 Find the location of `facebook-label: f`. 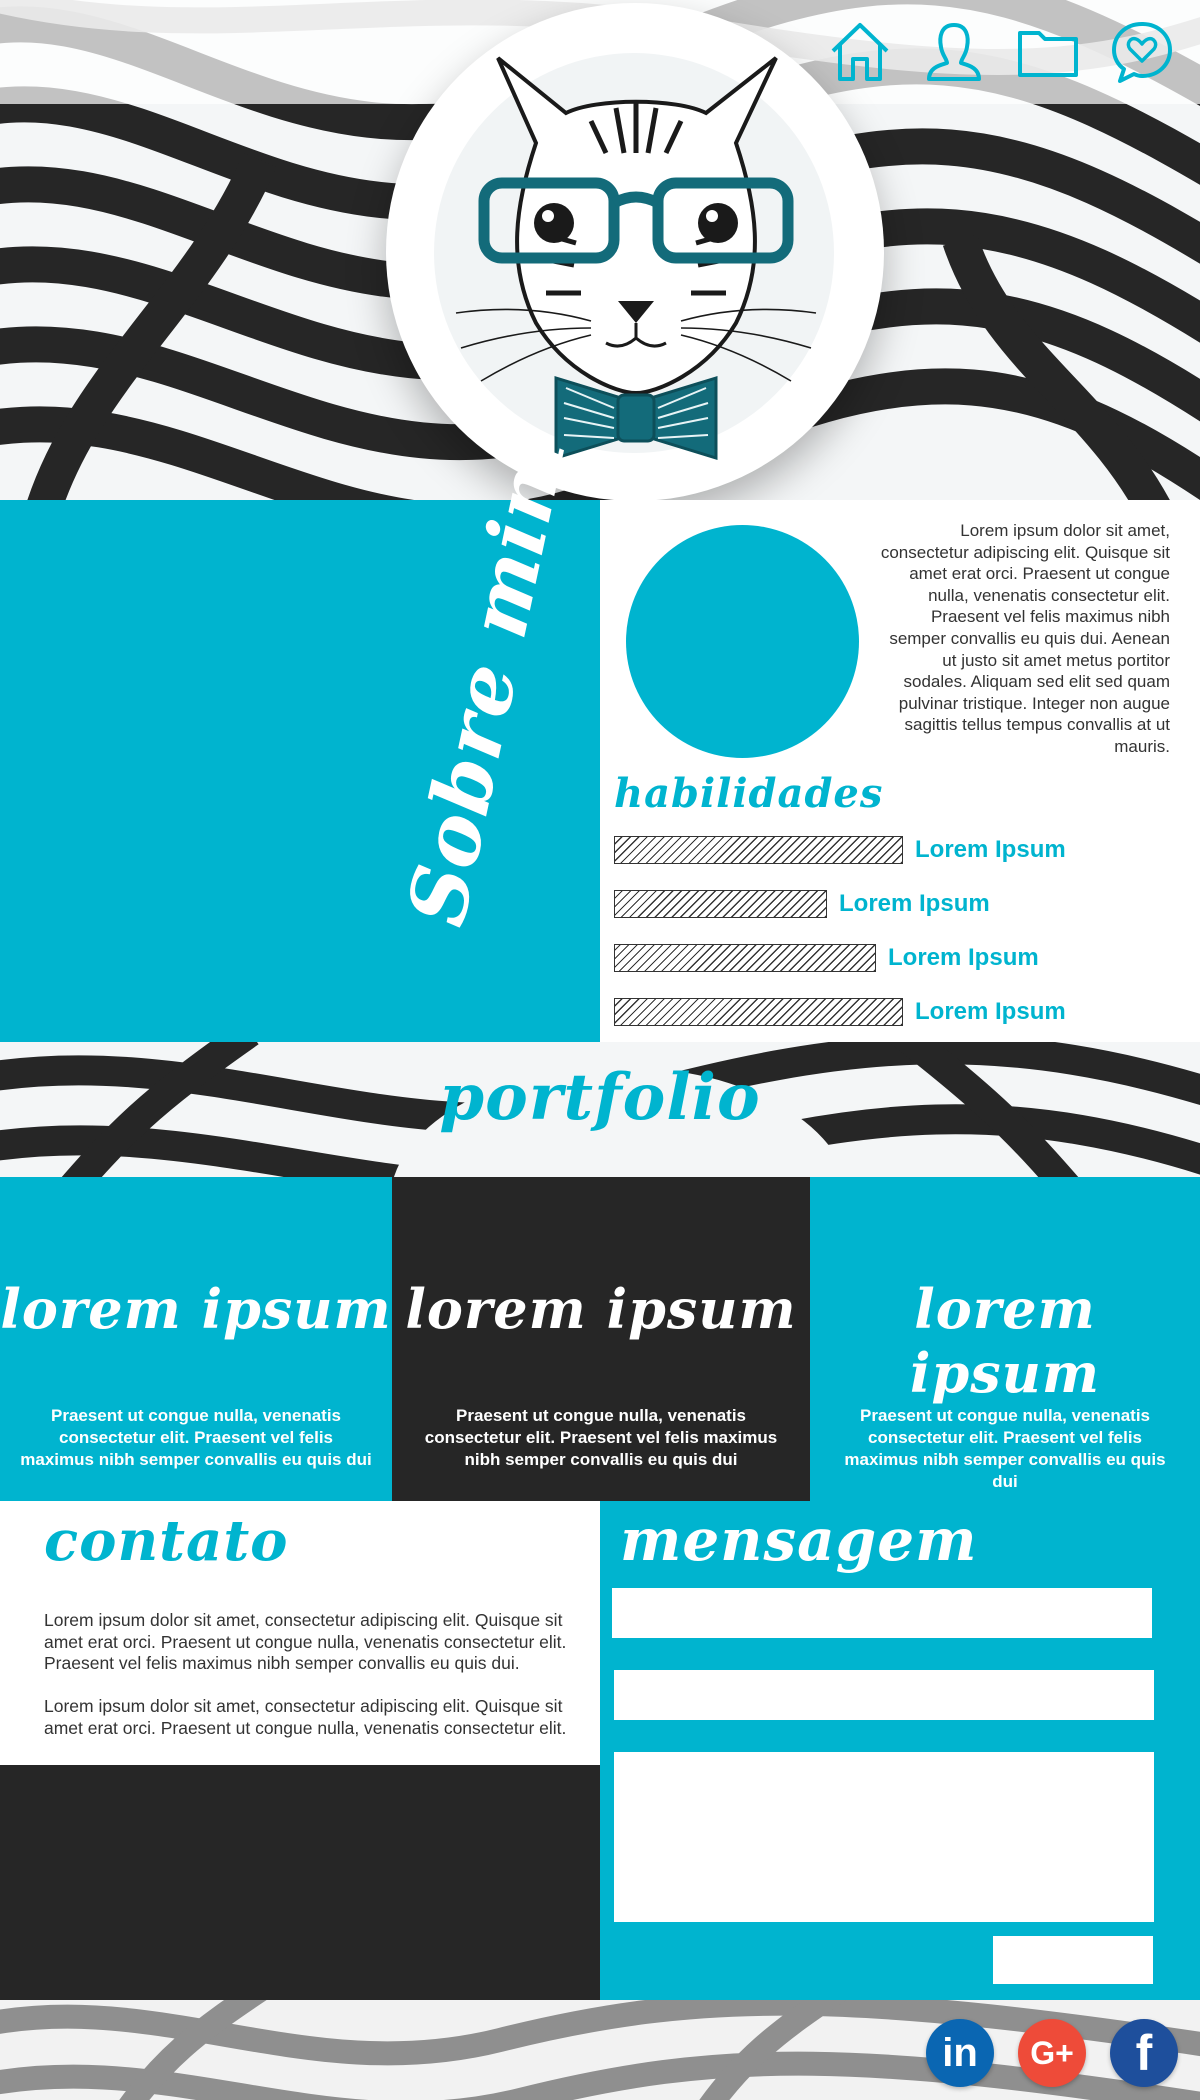

facebook-label: f is located at coordinates (1144, 2053).